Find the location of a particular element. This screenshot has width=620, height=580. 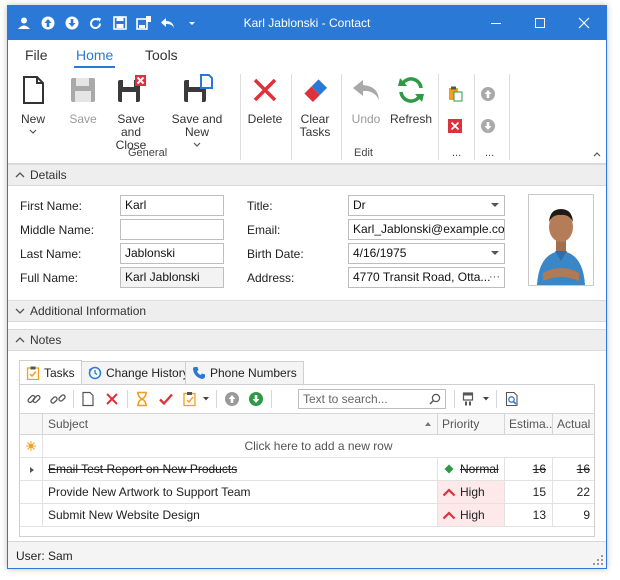

table-row-estimate: 13 is located at coordinates (528, 515).